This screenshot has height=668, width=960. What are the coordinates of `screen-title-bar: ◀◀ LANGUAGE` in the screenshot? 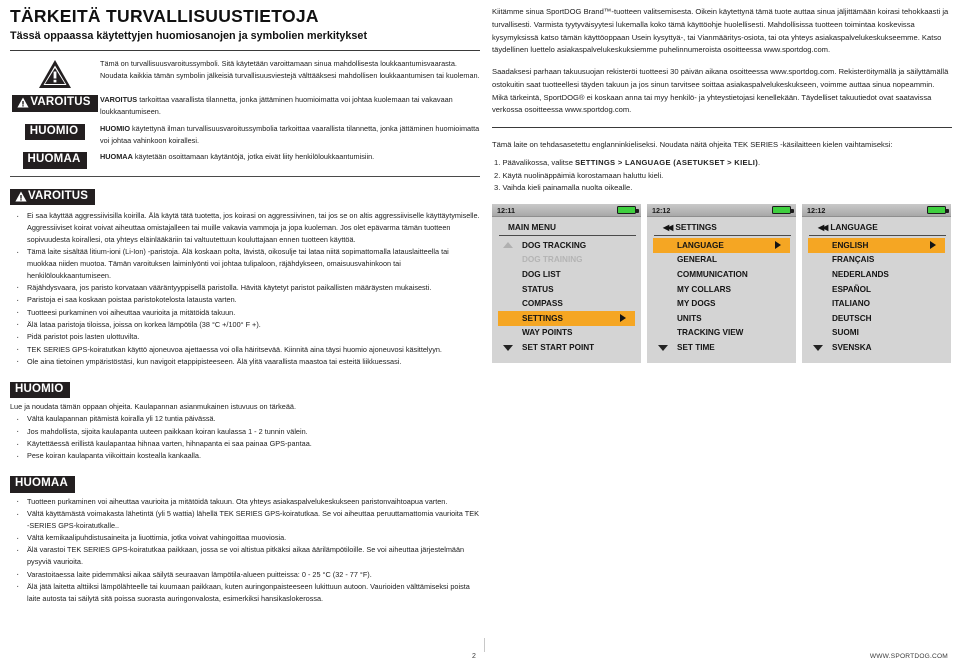 It's located at (877, 228).